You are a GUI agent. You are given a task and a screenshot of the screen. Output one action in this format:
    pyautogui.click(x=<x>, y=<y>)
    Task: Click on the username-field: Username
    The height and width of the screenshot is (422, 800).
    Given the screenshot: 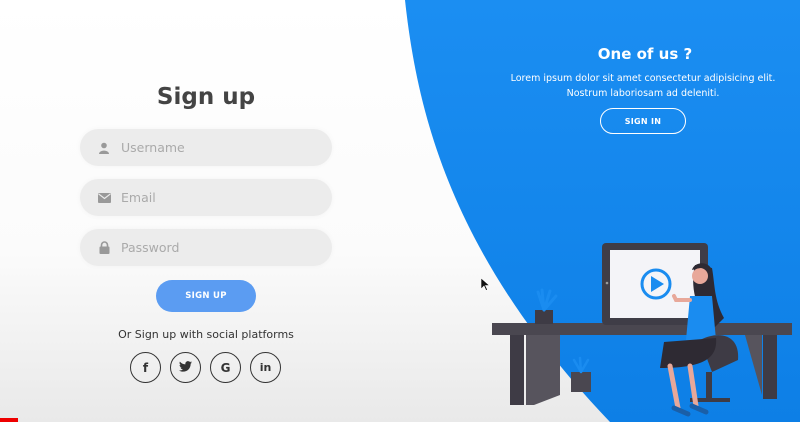 What is the action you would take?
    pyautogui.click(x=206, y=147)
    